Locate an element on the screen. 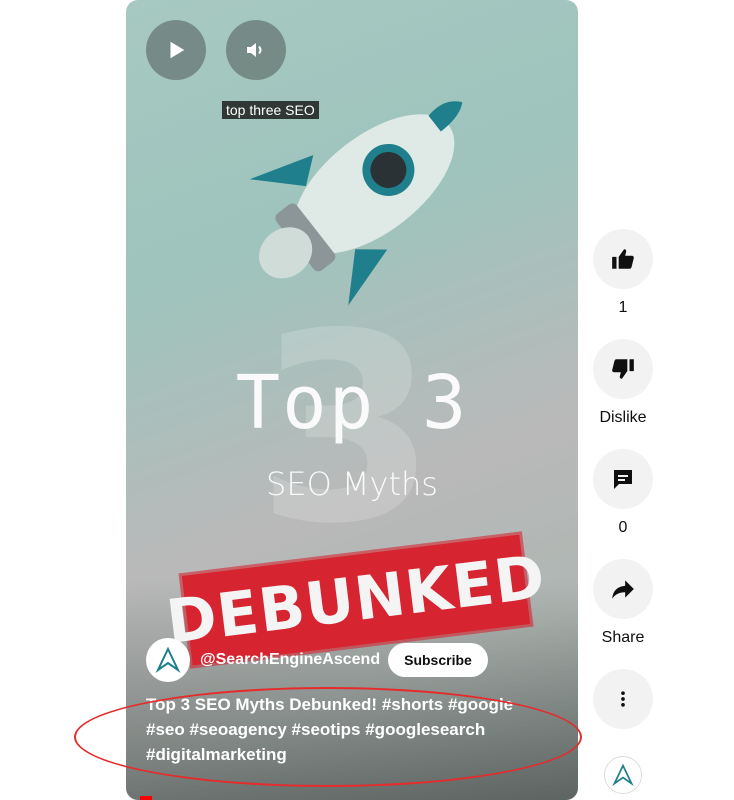 The height and width of the screenshot is (800, 734). share-button is located at coordinates (623, 589).